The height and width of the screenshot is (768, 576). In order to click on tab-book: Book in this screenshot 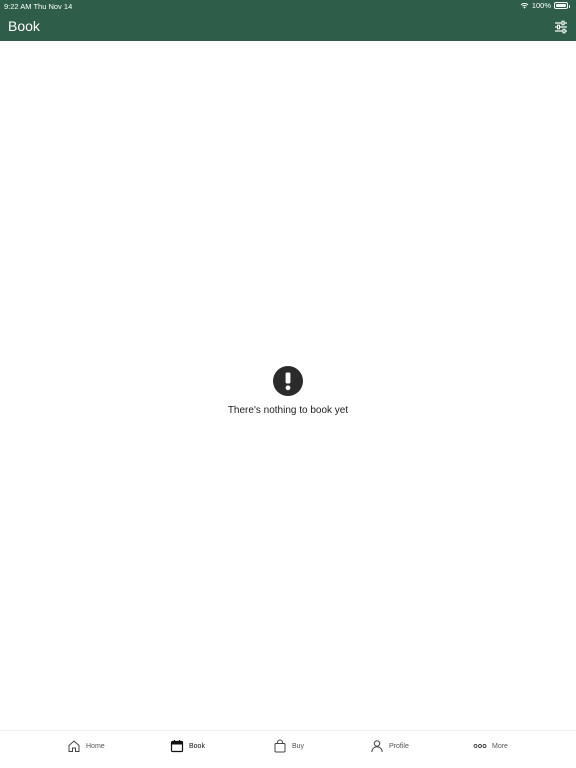, I will do `click(187, 746)`.